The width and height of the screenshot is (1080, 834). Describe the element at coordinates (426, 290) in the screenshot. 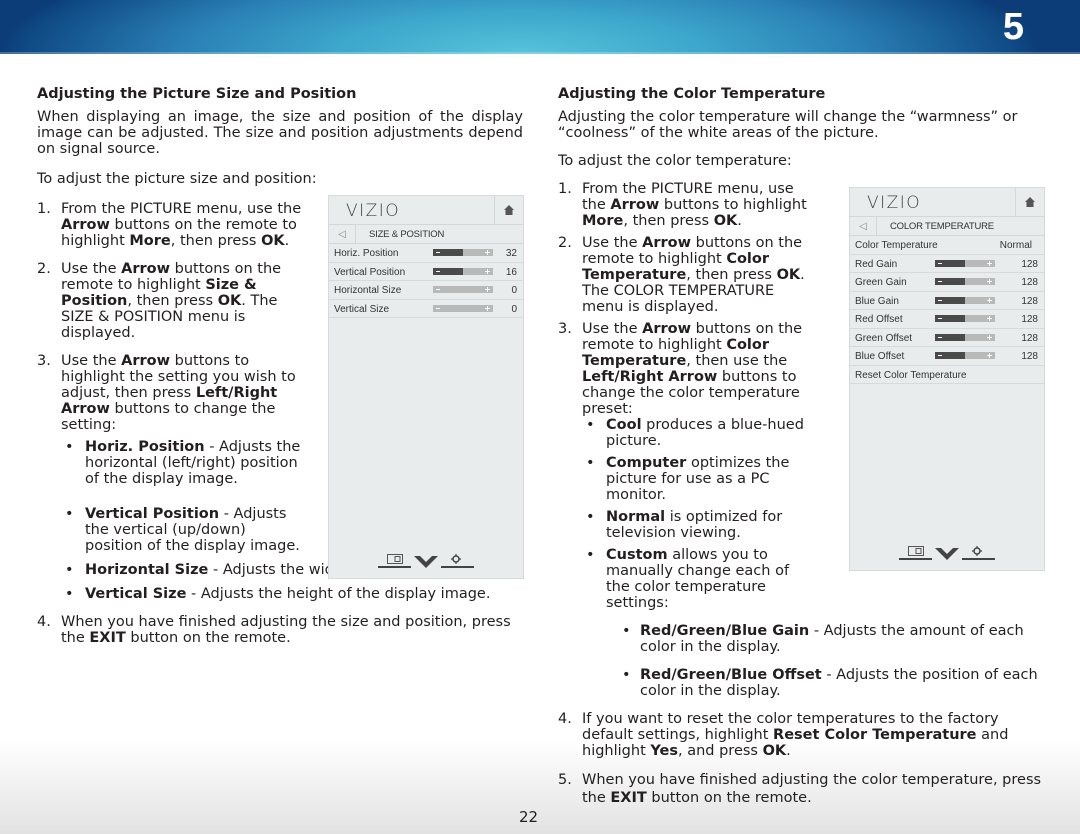

I see `menu-row-horizontal-size: Horizontal Size 0` at that location.